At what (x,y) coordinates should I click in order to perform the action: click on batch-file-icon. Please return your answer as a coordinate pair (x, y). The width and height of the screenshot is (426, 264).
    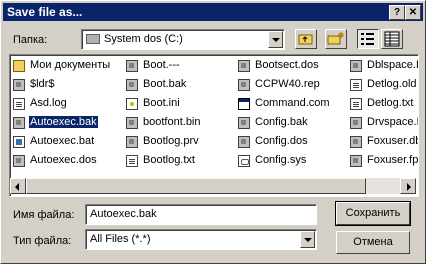
    Looking at the image, I should click on (19, 142).